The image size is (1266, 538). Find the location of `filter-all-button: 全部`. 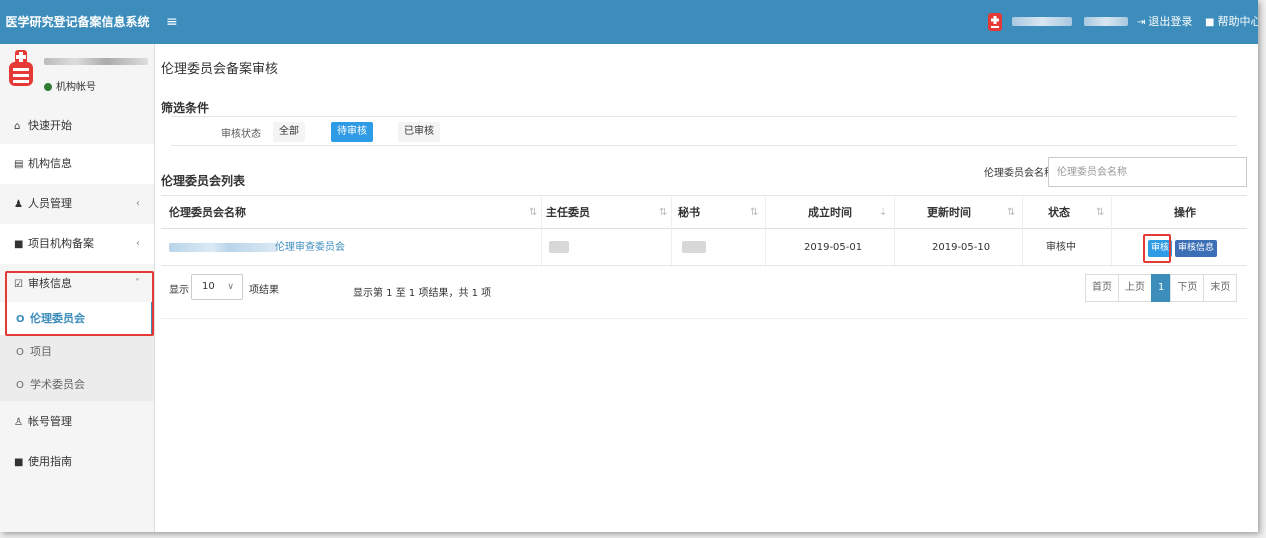

filter-all-button: 全部 is located at coordinates (289, 132).